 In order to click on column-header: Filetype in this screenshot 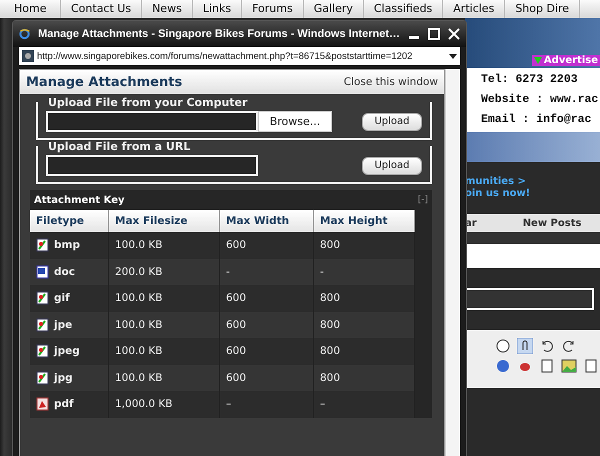, I will do `click(69, 221)`.